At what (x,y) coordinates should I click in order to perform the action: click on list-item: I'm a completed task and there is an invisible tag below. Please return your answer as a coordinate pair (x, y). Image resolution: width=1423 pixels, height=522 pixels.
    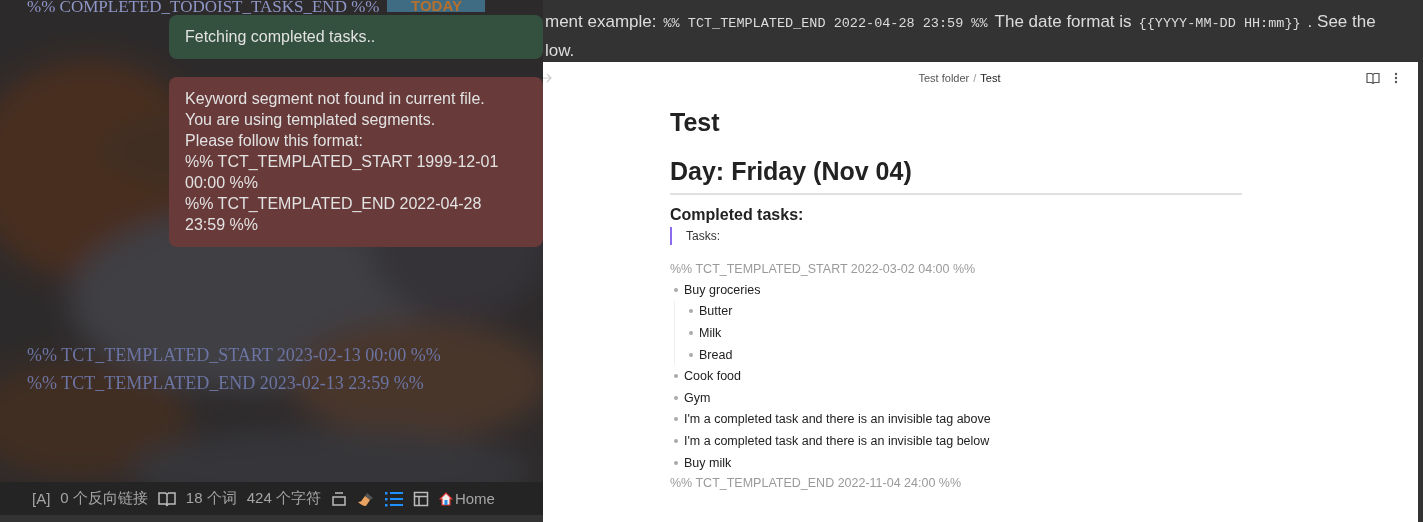
    Looking at the image, I should click on (837, 440).